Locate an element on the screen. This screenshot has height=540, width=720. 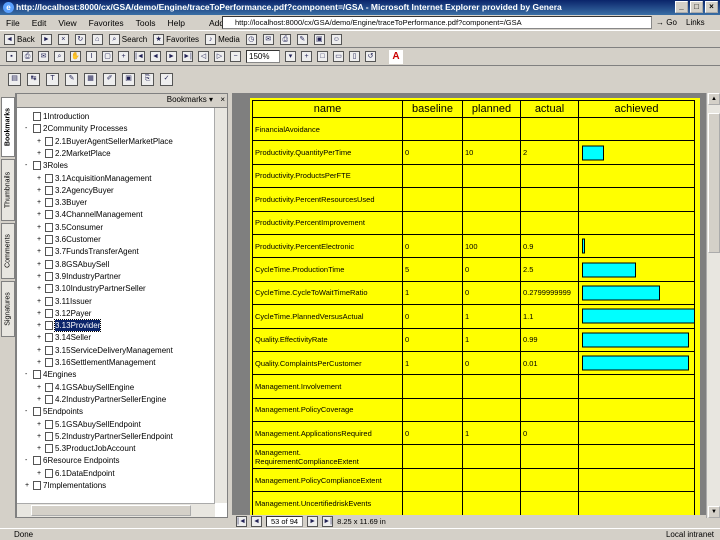
bookmarks-vertical-scrollbar is located at coordinates (220, 305).